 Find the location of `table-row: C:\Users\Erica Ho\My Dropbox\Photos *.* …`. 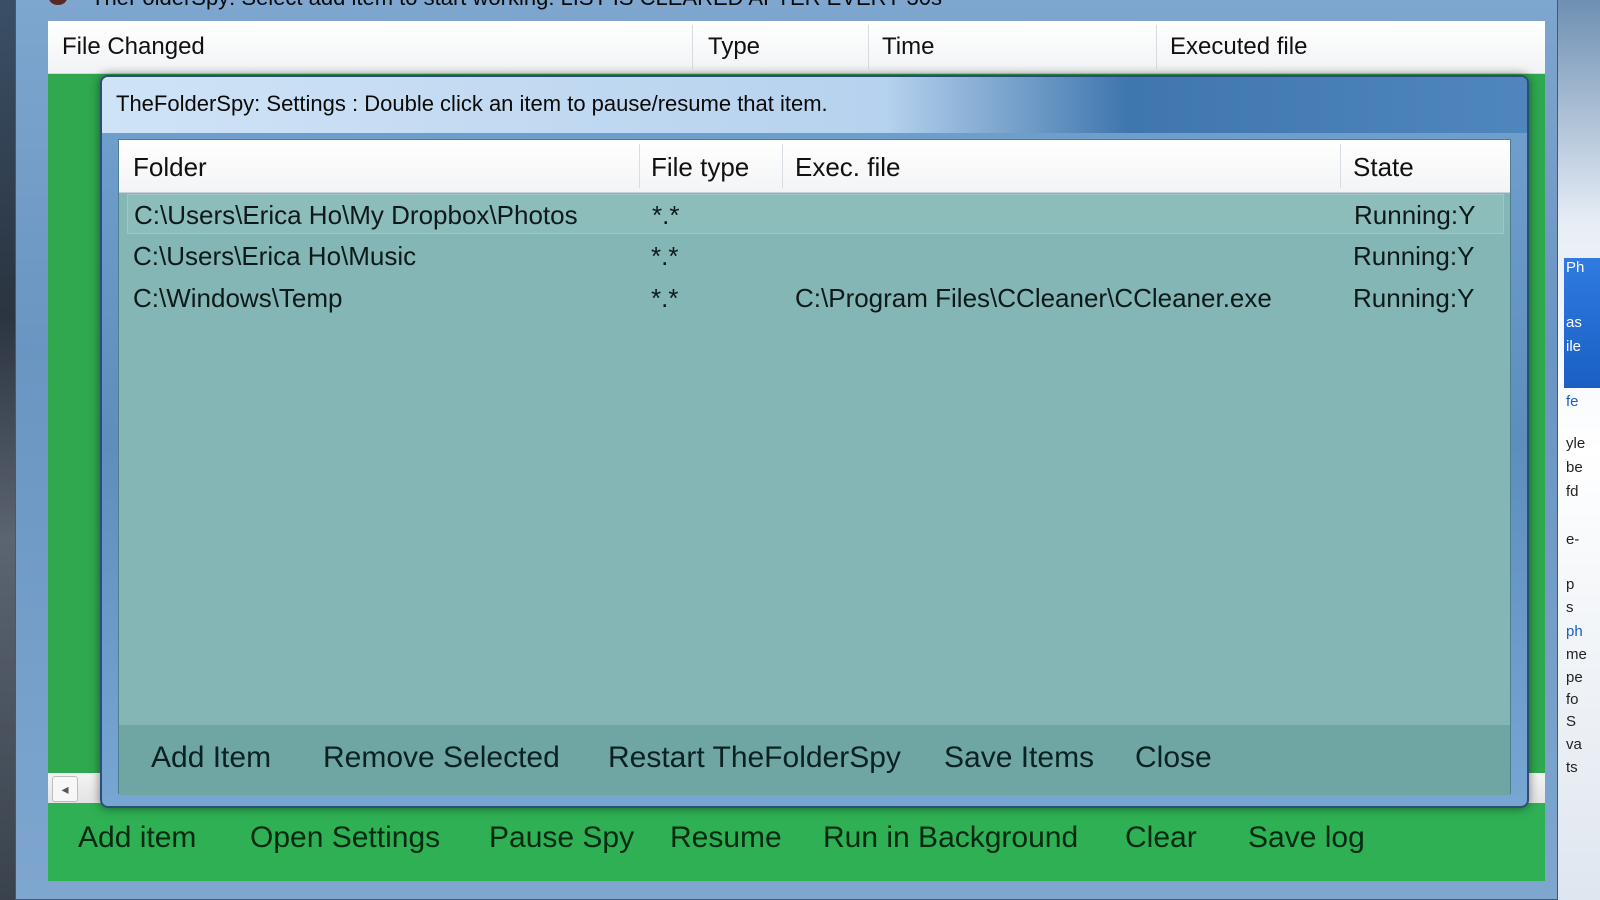

table-row: C:\Users\Erica Ho\My Dropbox\Photos *.* … is located at coordinates (815, 214).